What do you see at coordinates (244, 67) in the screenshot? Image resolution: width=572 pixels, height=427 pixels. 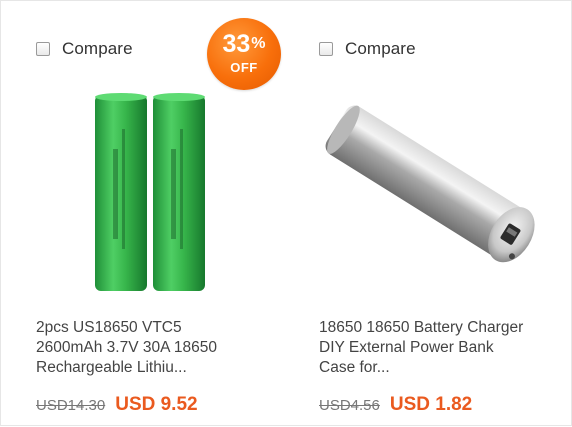 I see `discount-off-label: OFF` at bounding box center [244, 67].